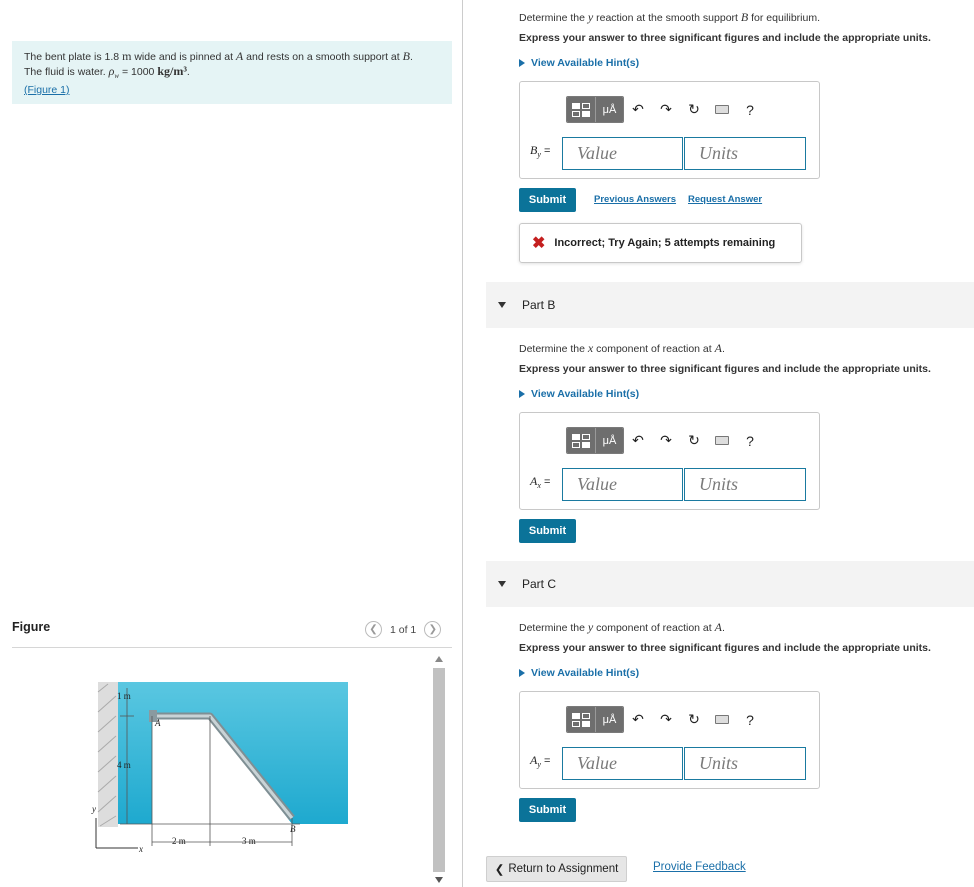 This screenshot has width=974, height=887. Describe the element at coordinates (31, 627) in the screenshot. I see `figure-title: Figure` at that location.